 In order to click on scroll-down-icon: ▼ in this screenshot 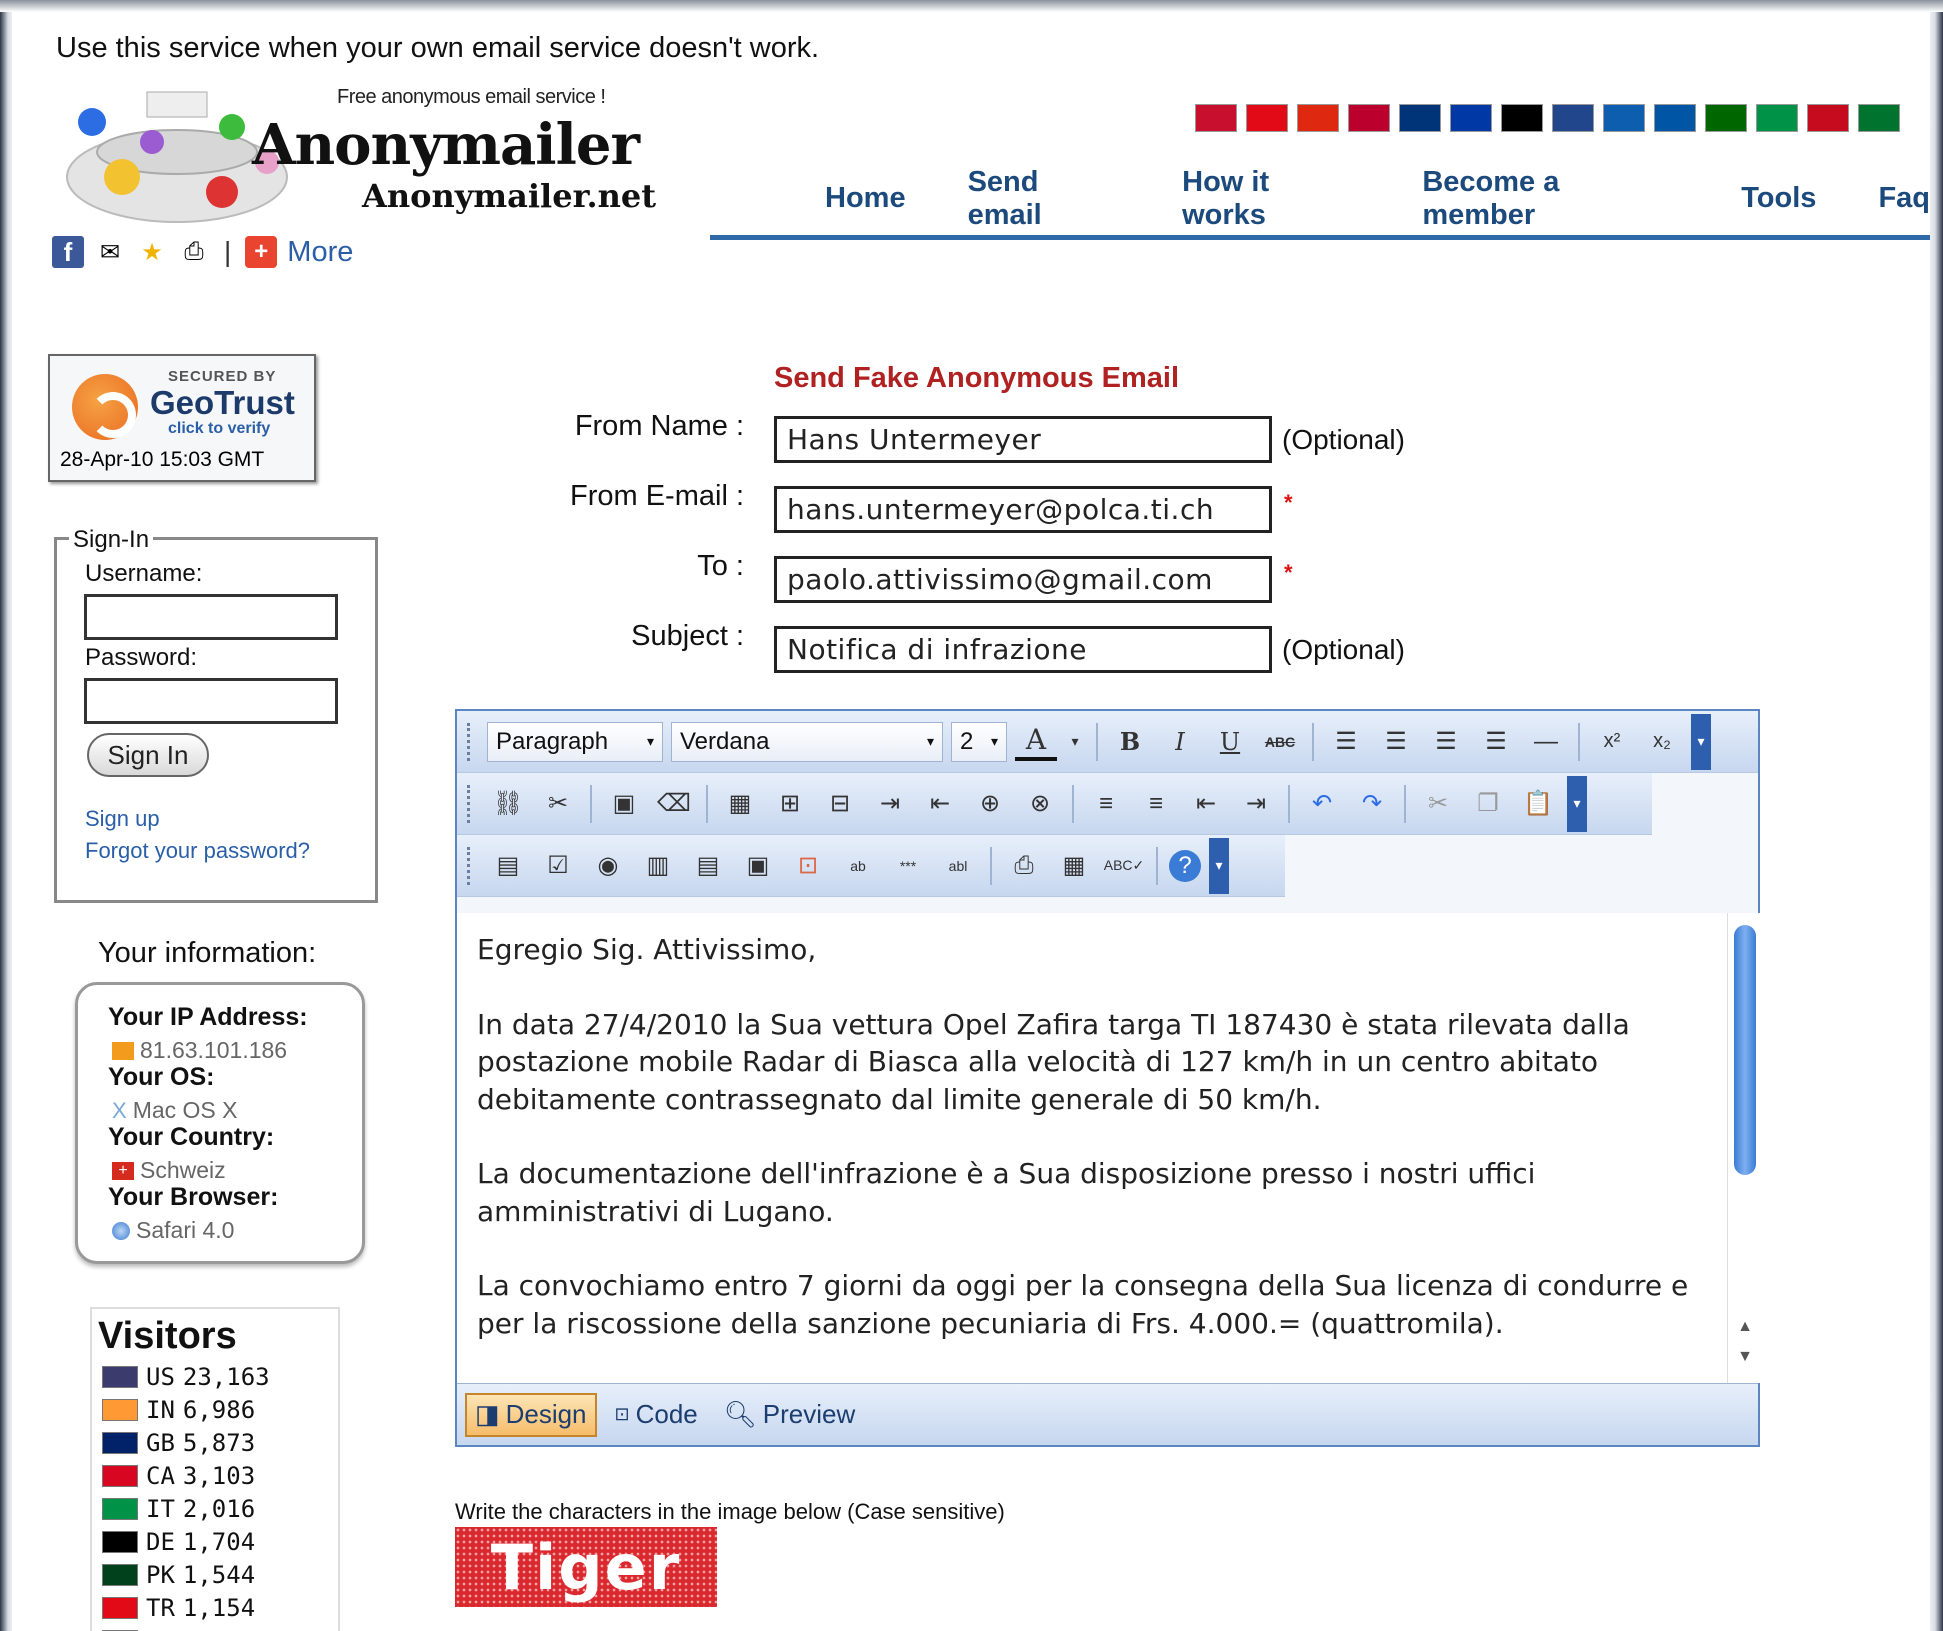, I will do `click(1745, 1357)`.